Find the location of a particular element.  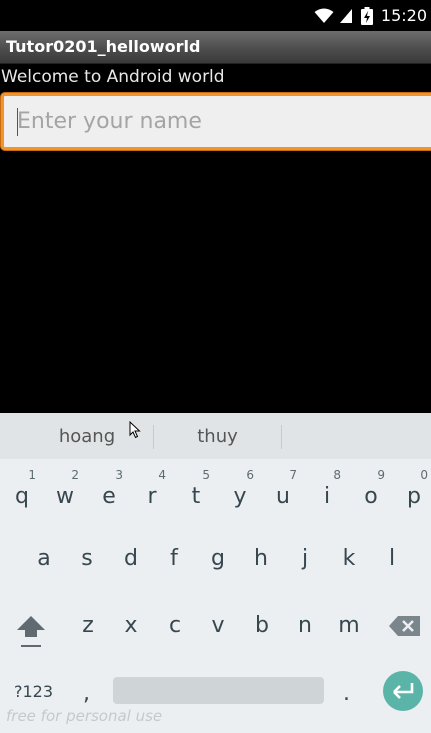

key-label: f is located at coordinates (174, 558).